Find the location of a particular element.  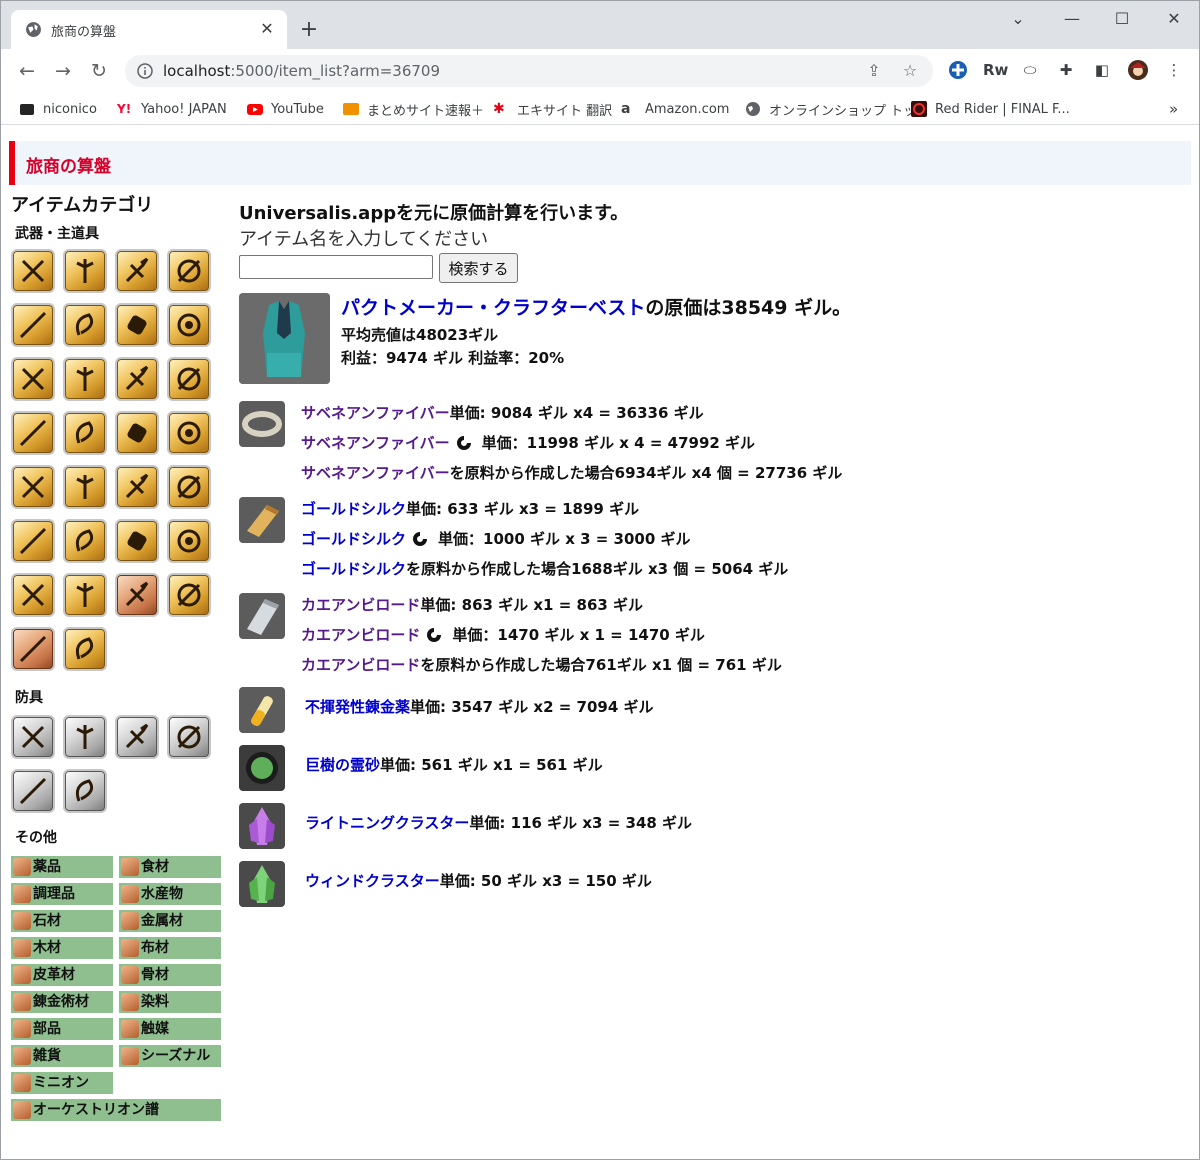

armor-category-shield is located at coordinates (33, 737).